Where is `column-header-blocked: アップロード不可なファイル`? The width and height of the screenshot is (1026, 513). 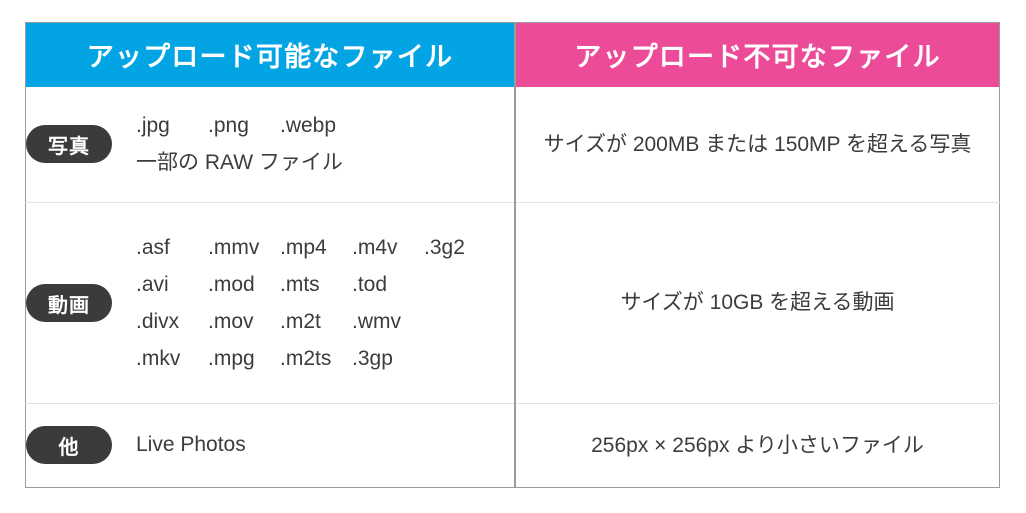 column-header-blocked: アップロード不可なファイル is located at coordinates (757, 54).